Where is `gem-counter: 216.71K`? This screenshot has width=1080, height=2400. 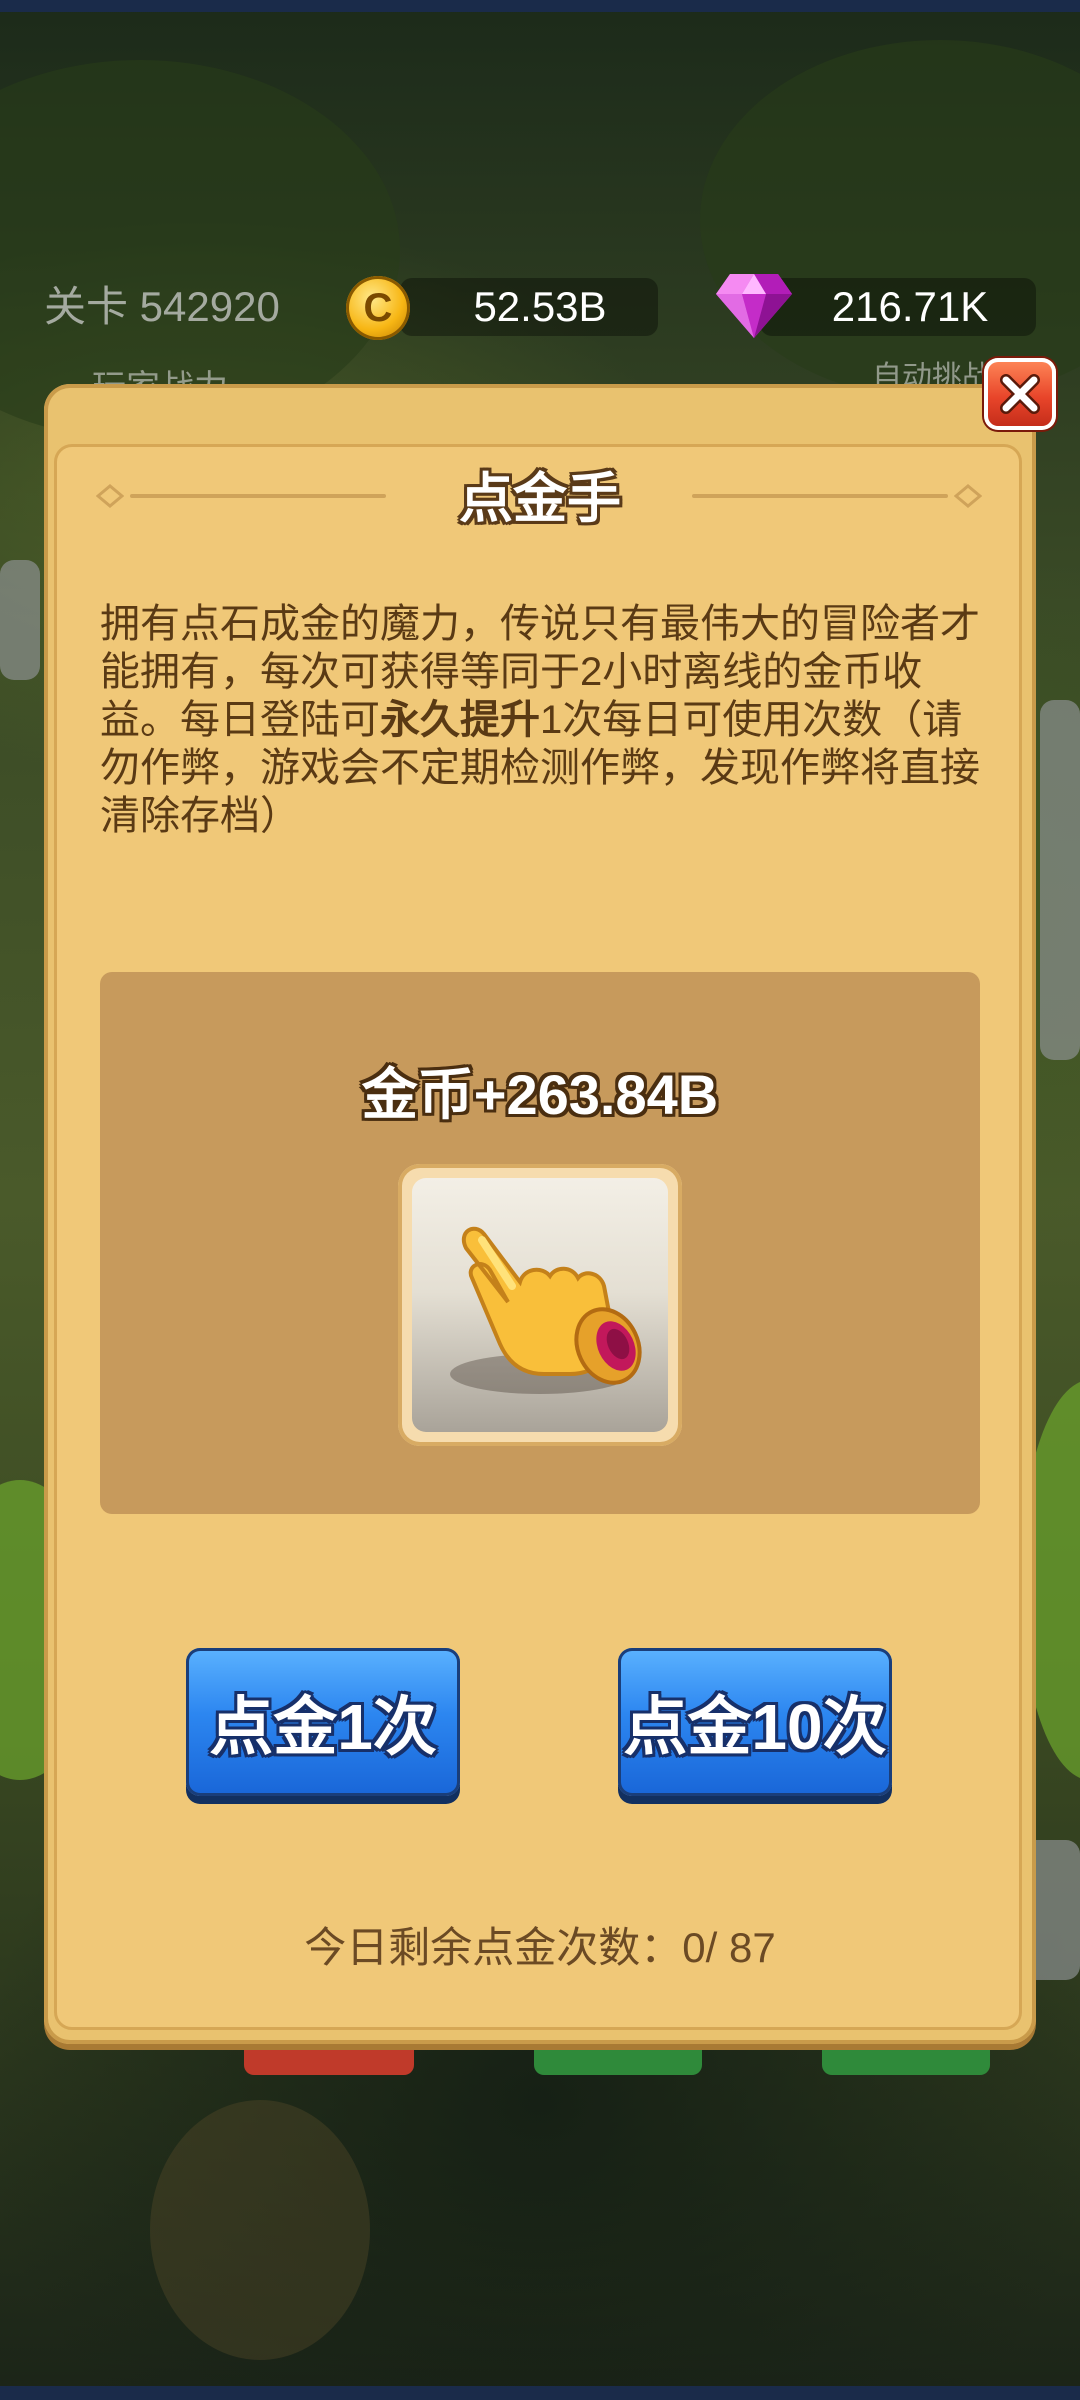
gem-counter: 216.71K is located at coordinates (910, 306).